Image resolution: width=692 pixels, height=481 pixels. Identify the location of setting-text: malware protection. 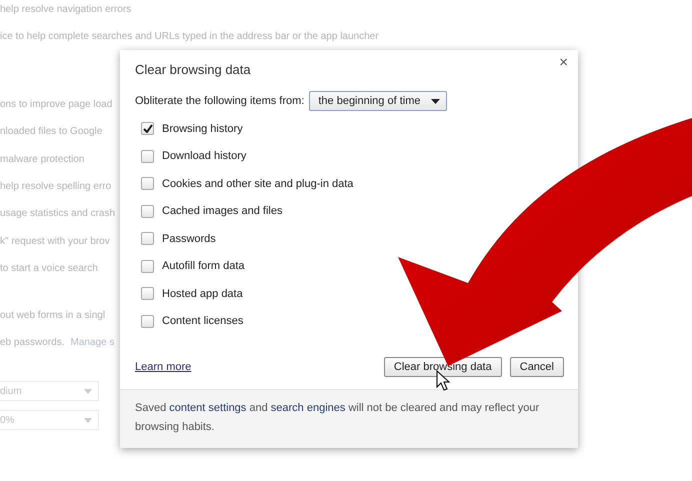
(42, 159).